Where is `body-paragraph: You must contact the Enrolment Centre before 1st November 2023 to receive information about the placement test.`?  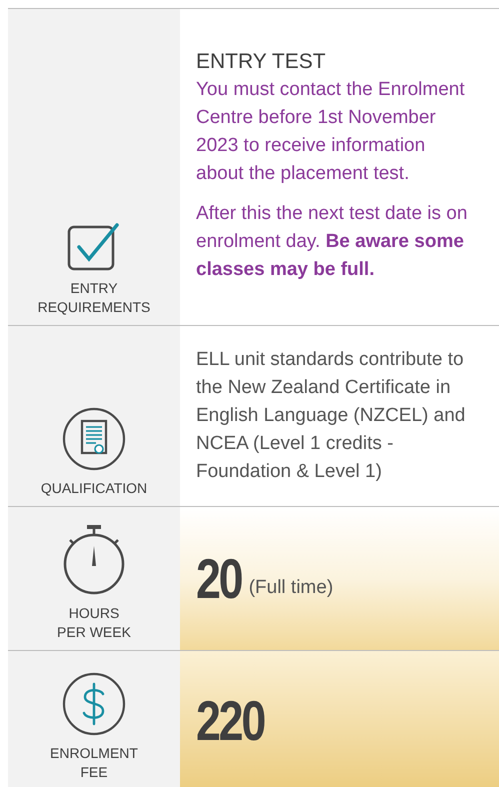 body-paragraph: You must contact the Enrolment Centre before 1st November 2023 to receive information about the placement test. is located at coordinates (331, 132).